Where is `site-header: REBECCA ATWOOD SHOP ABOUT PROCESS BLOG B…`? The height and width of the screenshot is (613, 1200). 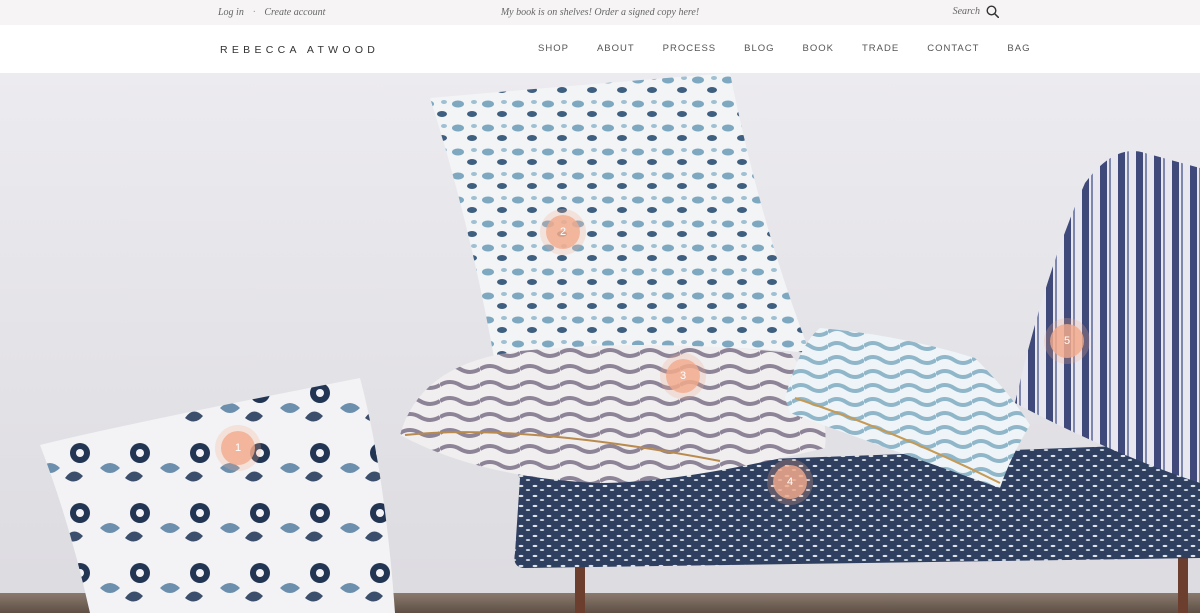
site-header: REBECCA ATWOOD SHOP ABOUT PROCESS BLOG B… is located at coordinates (600, 49).